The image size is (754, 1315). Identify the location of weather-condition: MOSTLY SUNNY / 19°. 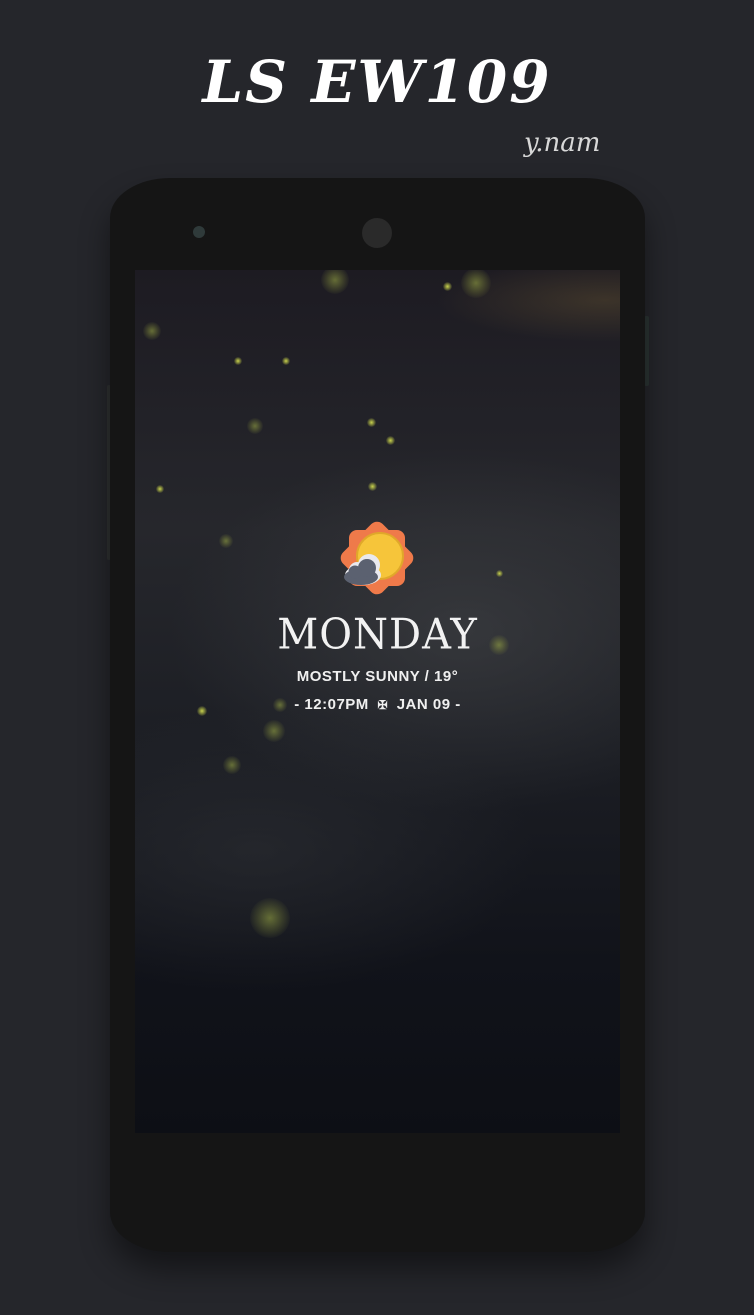
(377, 676).